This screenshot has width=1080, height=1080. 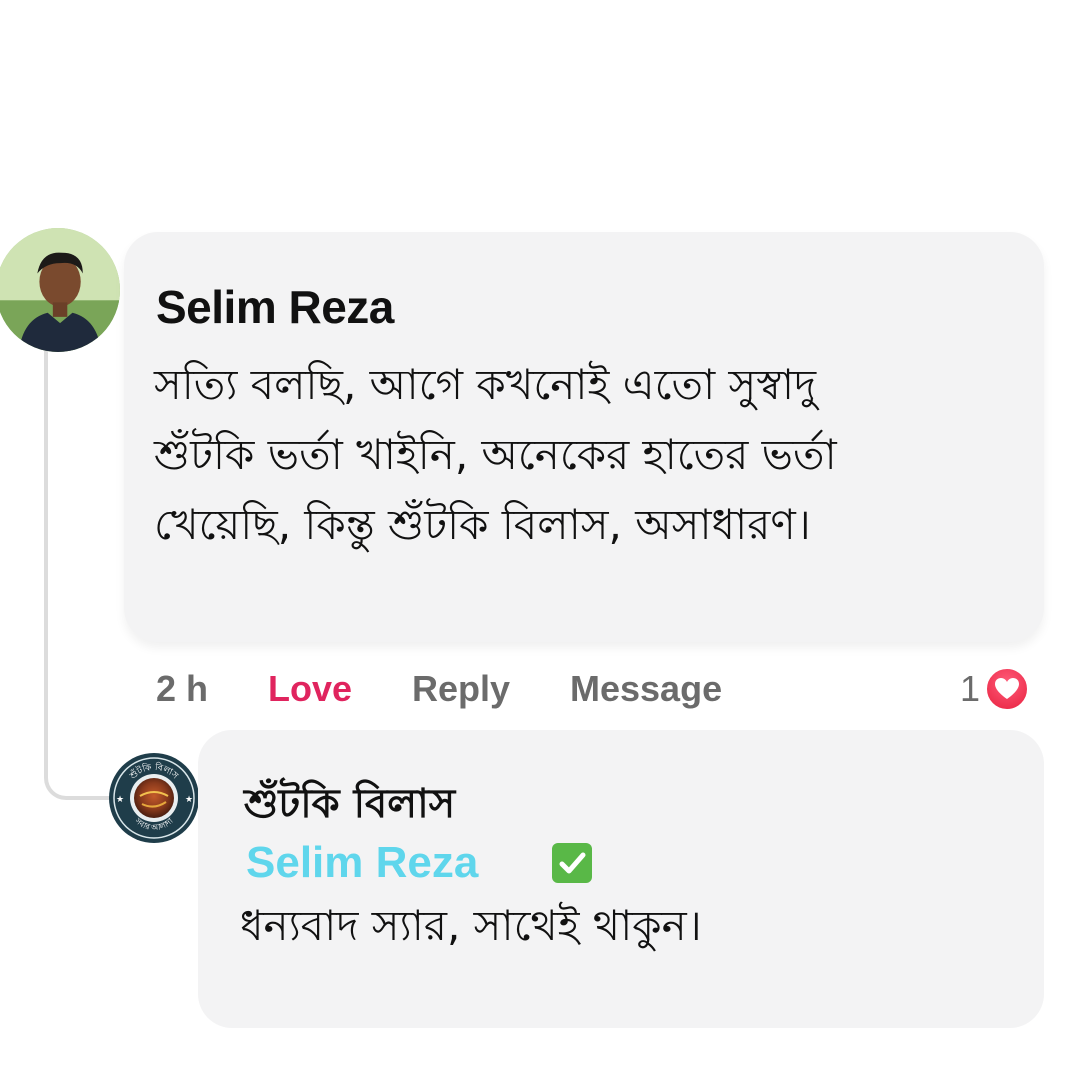 I want to click on avatar, so click(x=60, y=290).